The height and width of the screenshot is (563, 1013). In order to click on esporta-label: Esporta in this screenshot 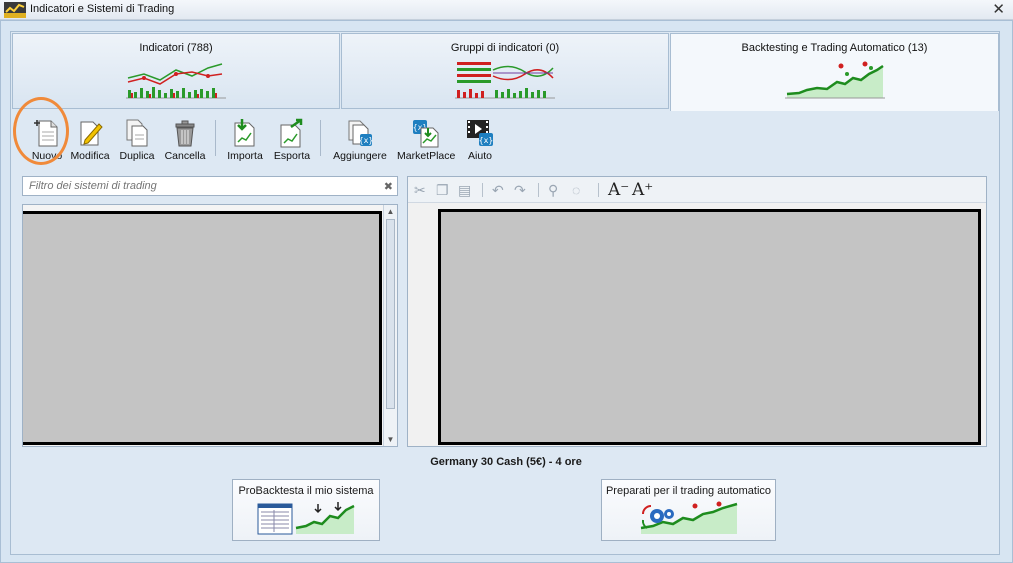, I will do `click(292, 156)`.